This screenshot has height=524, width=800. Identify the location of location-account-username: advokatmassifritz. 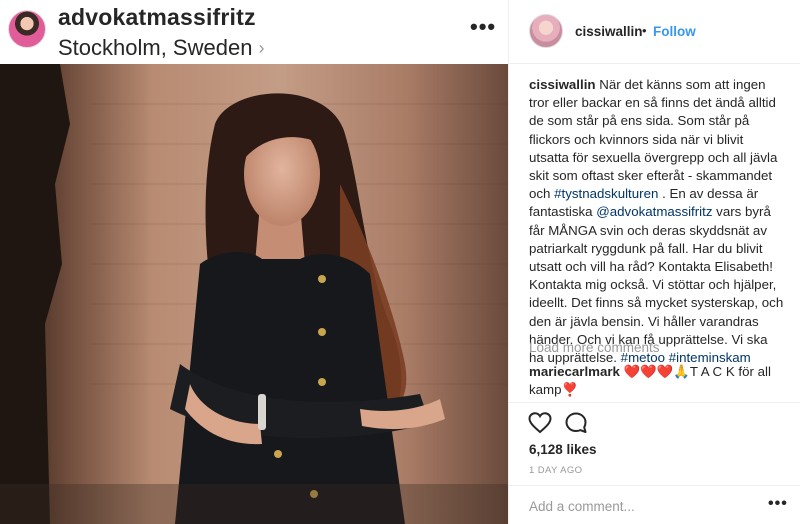
(157, 17).